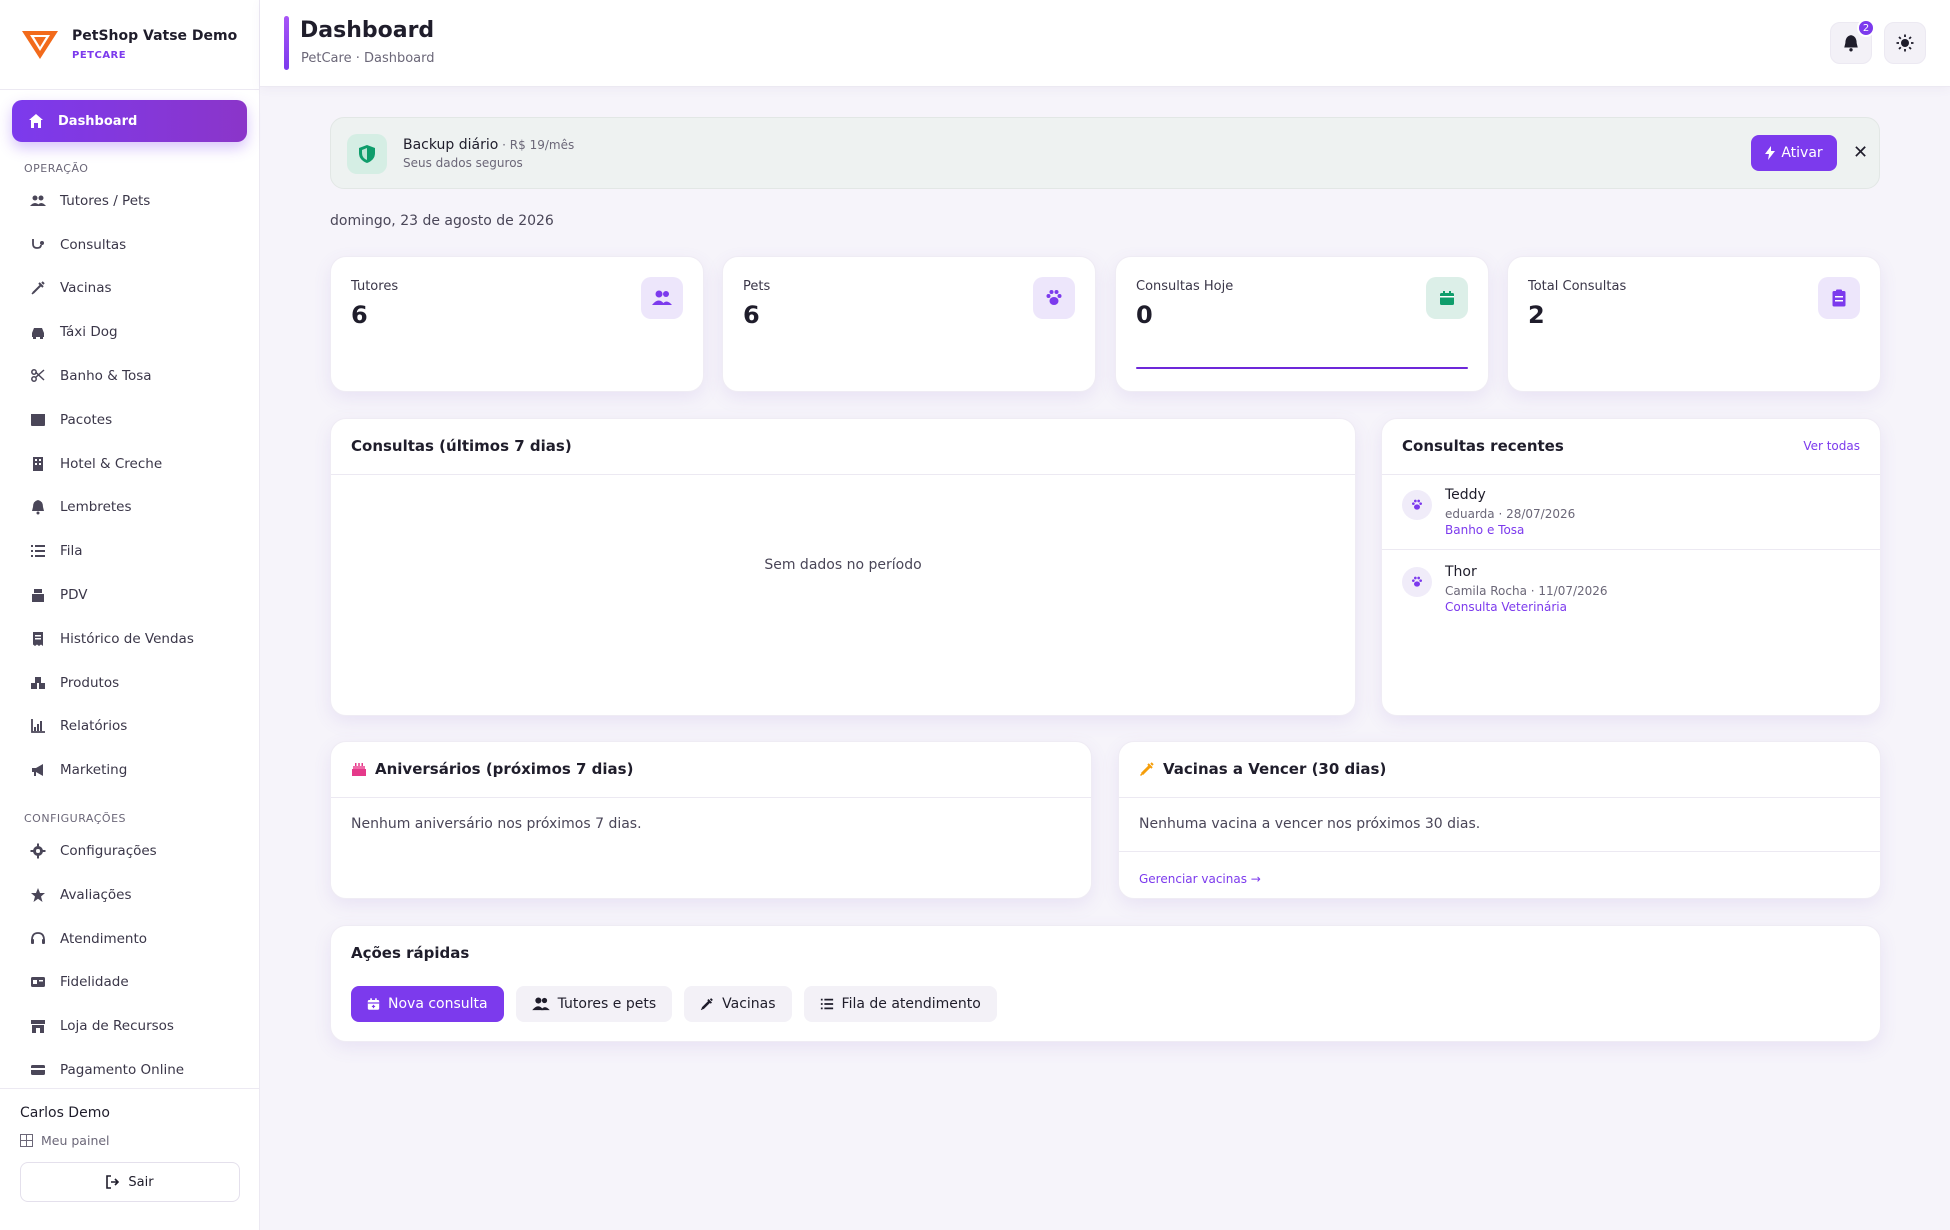 This screenshot has width=1950, height=1230. I want to click on brand: PetShop Vatse Demo PETCARE, so click(129, 45).